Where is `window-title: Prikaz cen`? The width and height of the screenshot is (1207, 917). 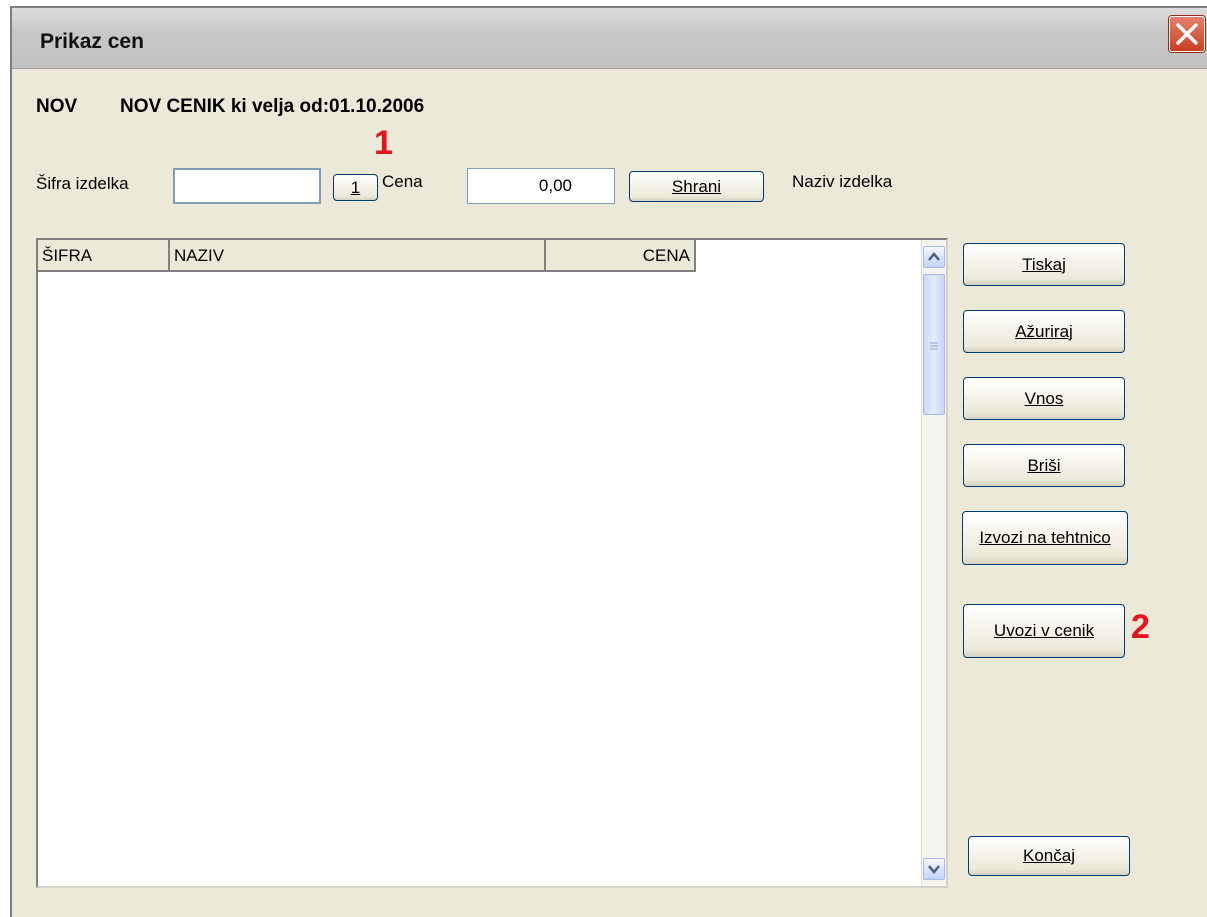 window-title: Prikaz cen is located at coordinates (92, 41).